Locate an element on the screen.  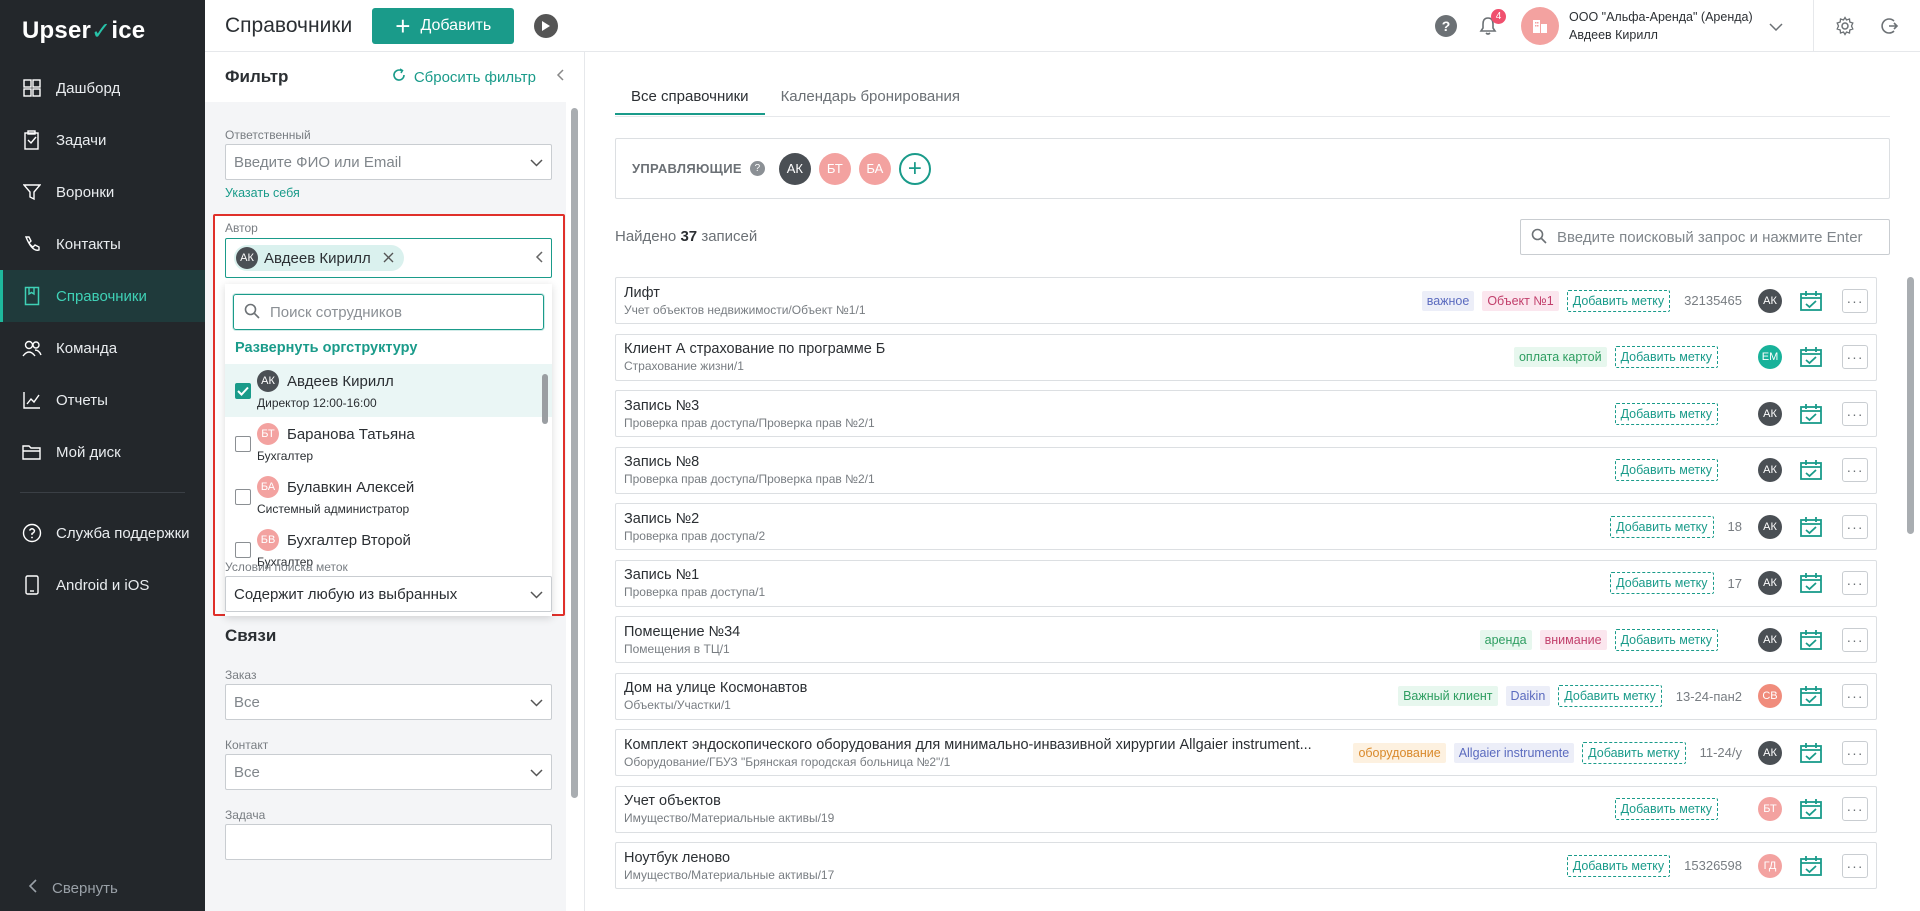
sidebar-item-dashboard: Дашборд is located at coordinates (102, 88).